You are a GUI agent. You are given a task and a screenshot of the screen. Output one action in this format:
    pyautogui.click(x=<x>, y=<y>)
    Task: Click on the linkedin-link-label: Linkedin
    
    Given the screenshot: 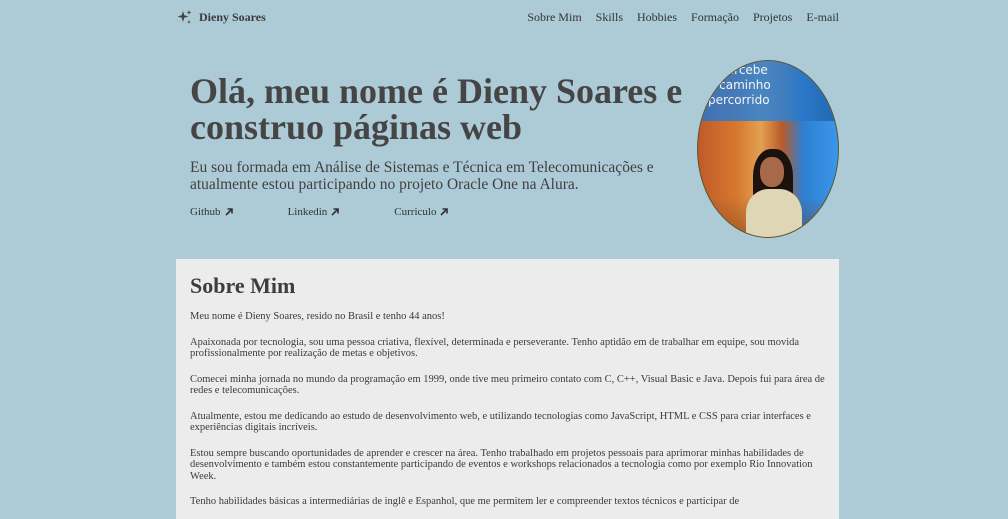 What is the action you would take?
    pyautogui.click(x=307, y=212)
    